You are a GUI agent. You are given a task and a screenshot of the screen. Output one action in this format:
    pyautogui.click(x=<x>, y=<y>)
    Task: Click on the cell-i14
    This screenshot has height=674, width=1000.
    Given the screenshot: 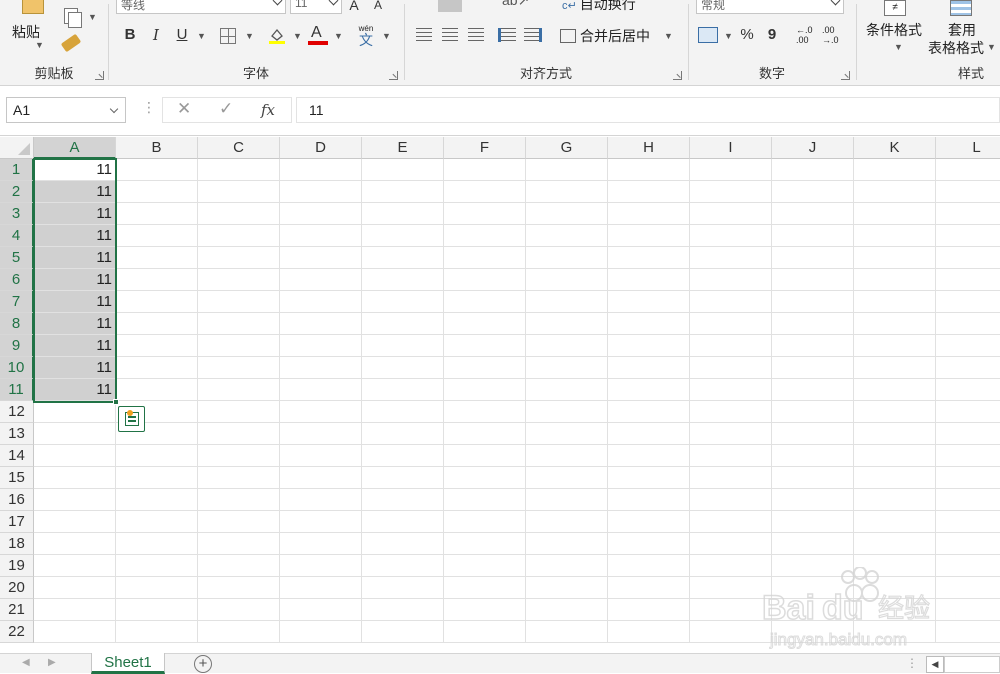 What is the action you would take?
    pyautogui.click(x=731, y=456)
    